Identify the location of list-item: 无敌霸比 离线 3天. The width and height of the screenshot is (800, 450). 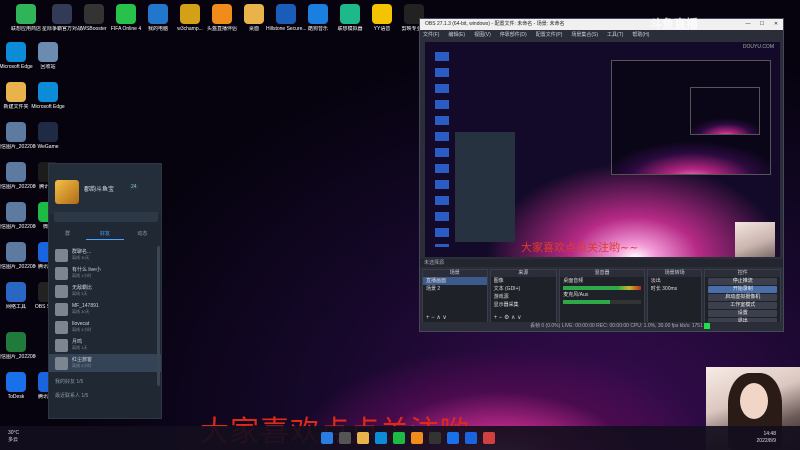
(105, 291).